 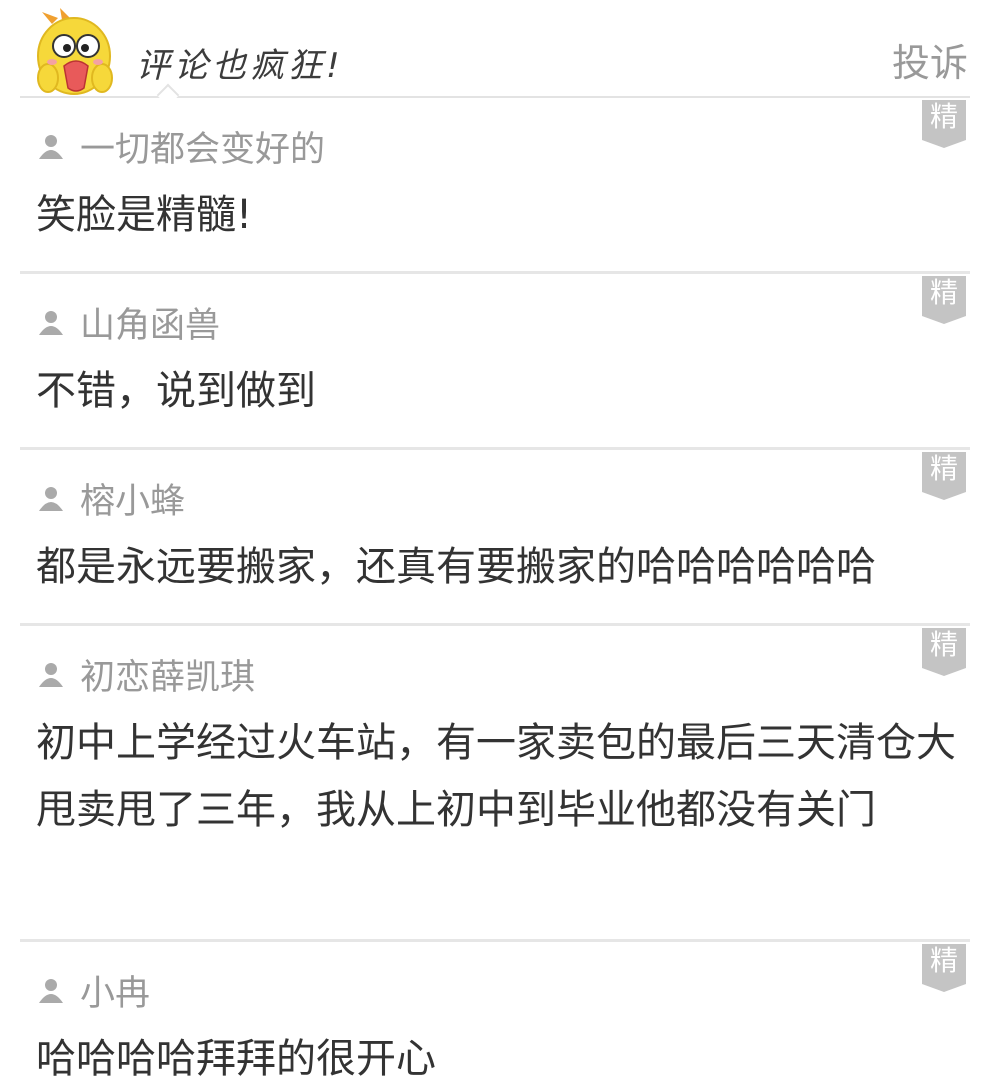 What do you see at coordinates (202, 146) in the screenshot?
I see `author-name: 一切都会变好的` at bounding box center [202, 146].